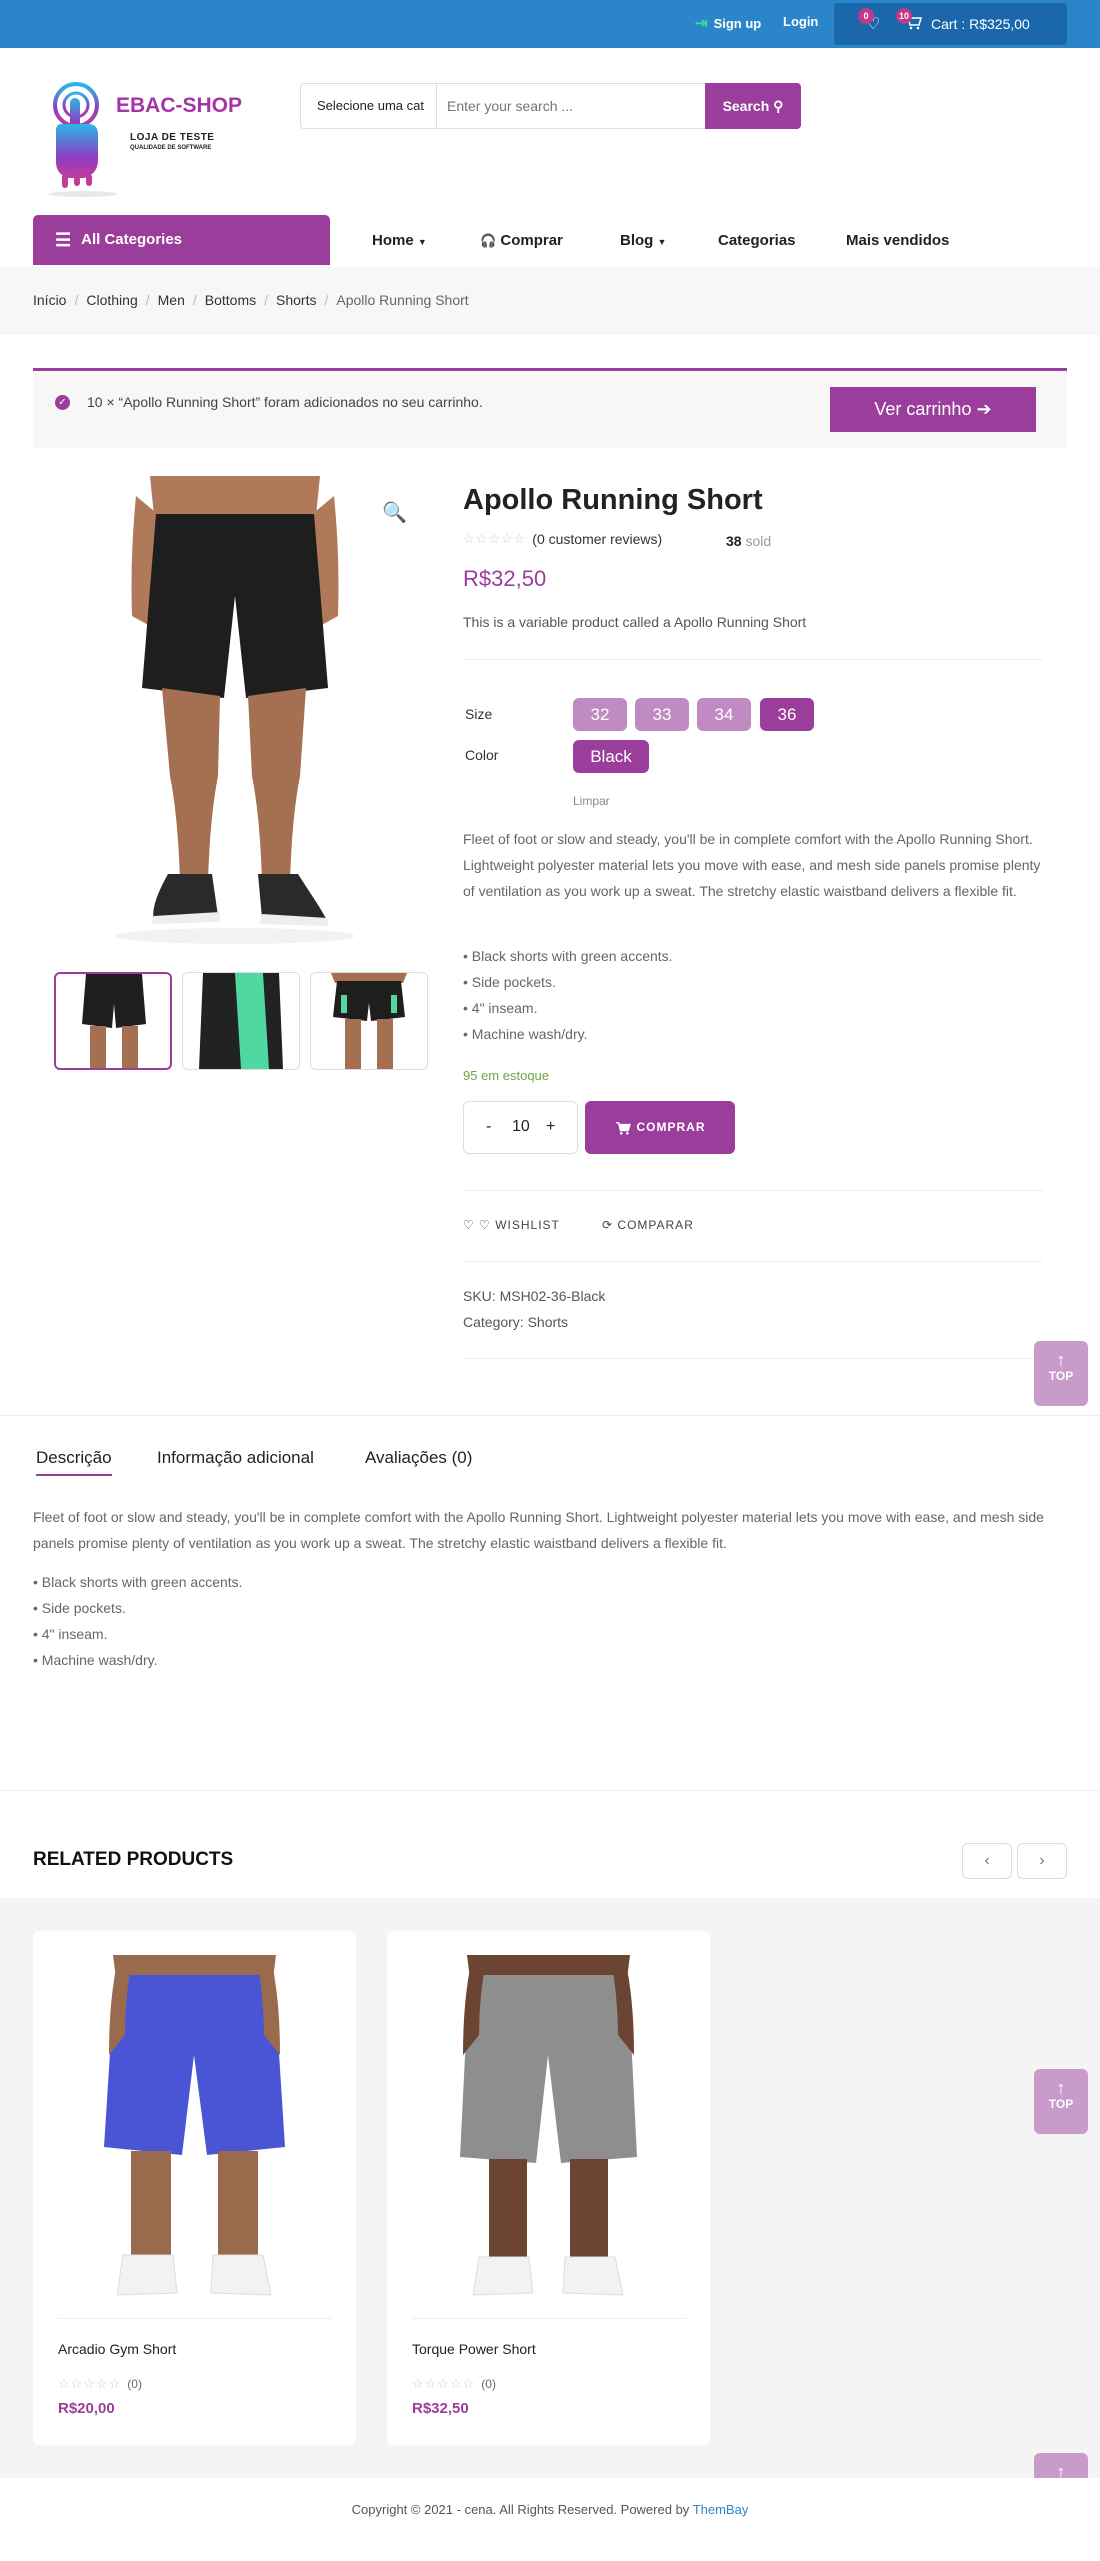 The image size is (1100, 2561). I want to click on tab-descricao: Descrição, so click(74, 1462).